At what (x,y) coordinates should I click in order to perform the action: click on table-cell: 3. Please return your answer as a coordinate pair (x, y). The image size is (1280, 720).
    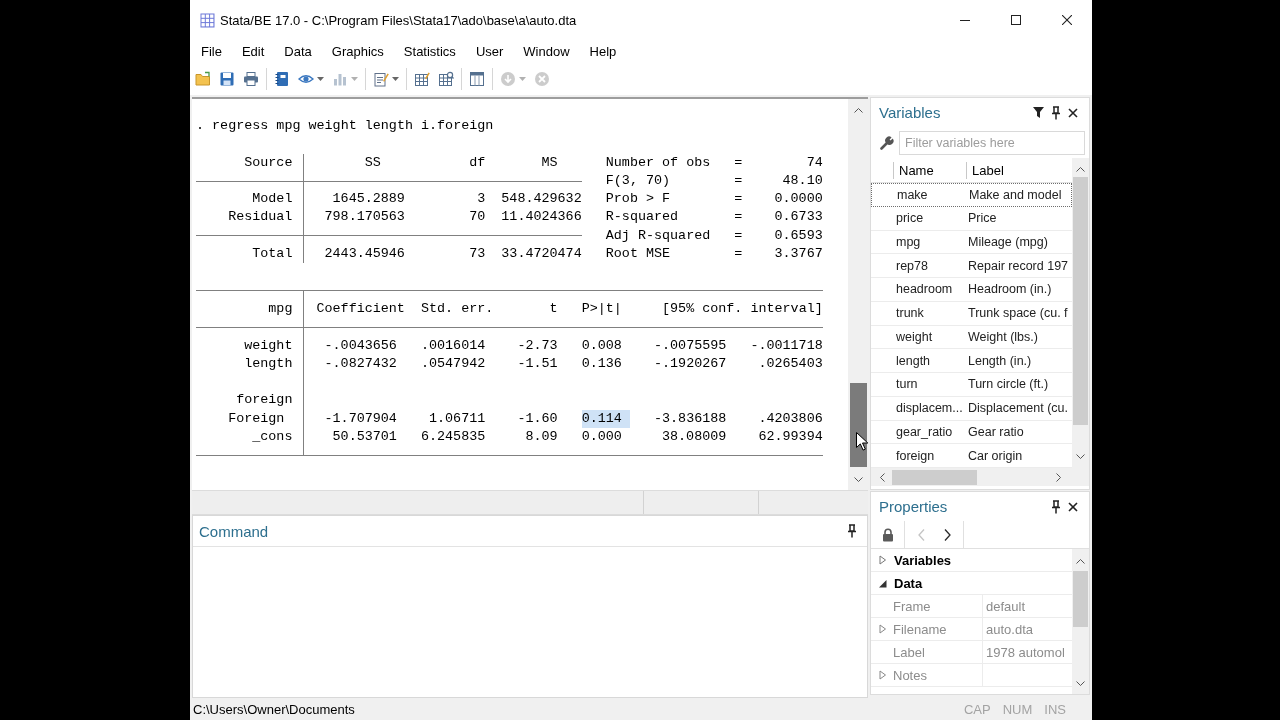
    Looking at the image, I should click on (481, 199).